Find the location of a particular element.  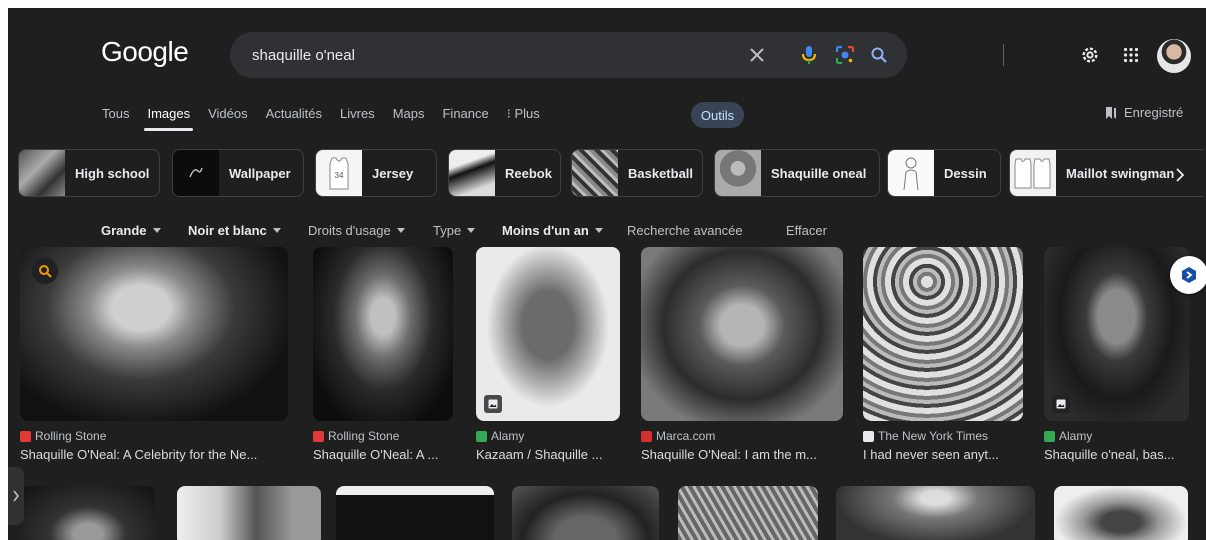

saved-link: Enregistré is located at coordinates (1143, 112).